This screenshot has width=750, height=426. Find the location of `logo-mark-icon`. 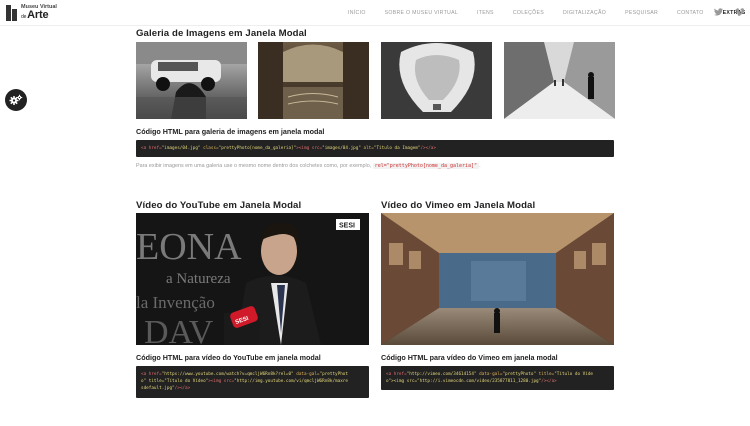

logo-mark-icon is located at coordinates (12, 13).